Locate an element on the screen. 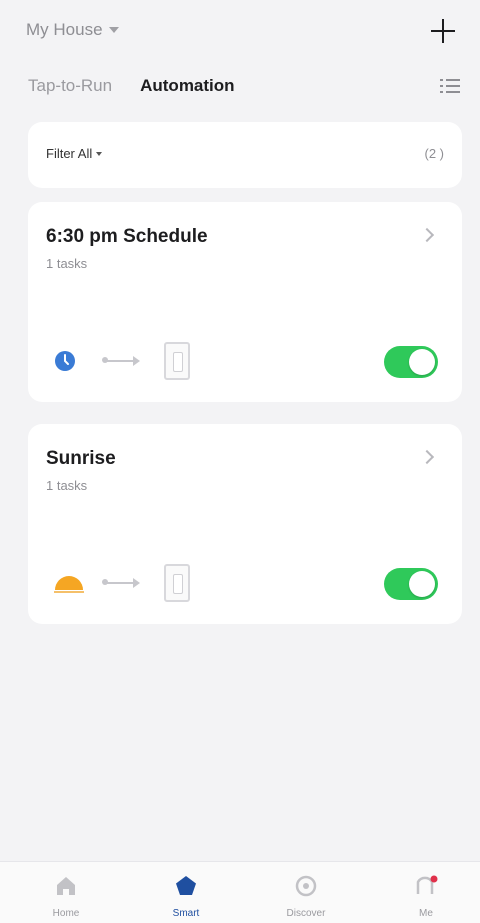 This screenshot has height=923, width=480. me-icon is located at coordinates (427, 884).